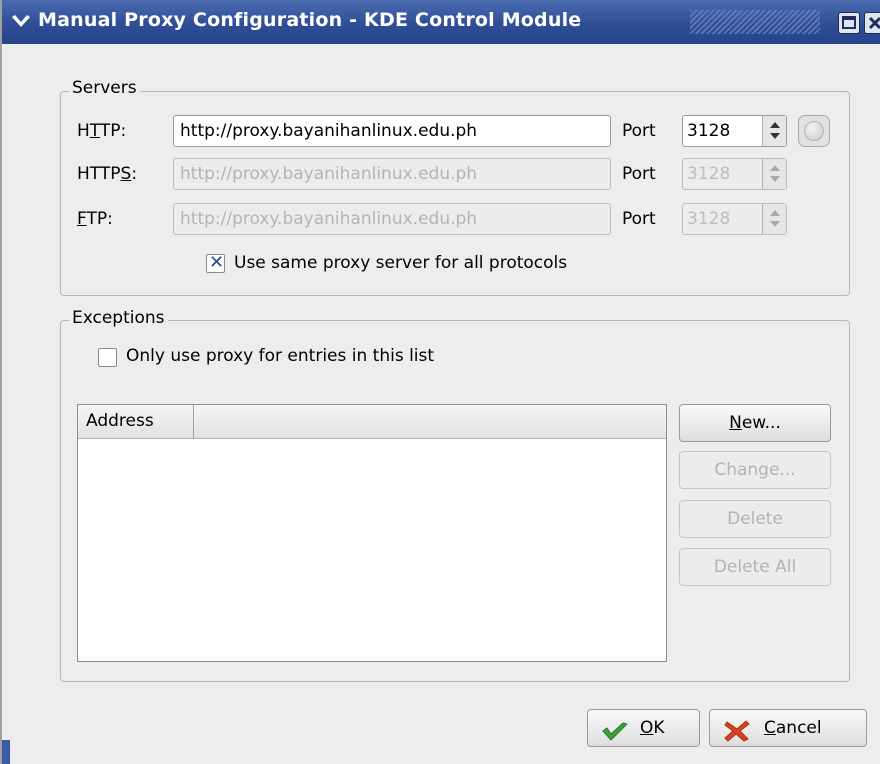 This screenshot has height=764, width=880. Describe the element at coordinates (21, 23) in the screenshot. I see `window-menu-chevron-icon` at that location.